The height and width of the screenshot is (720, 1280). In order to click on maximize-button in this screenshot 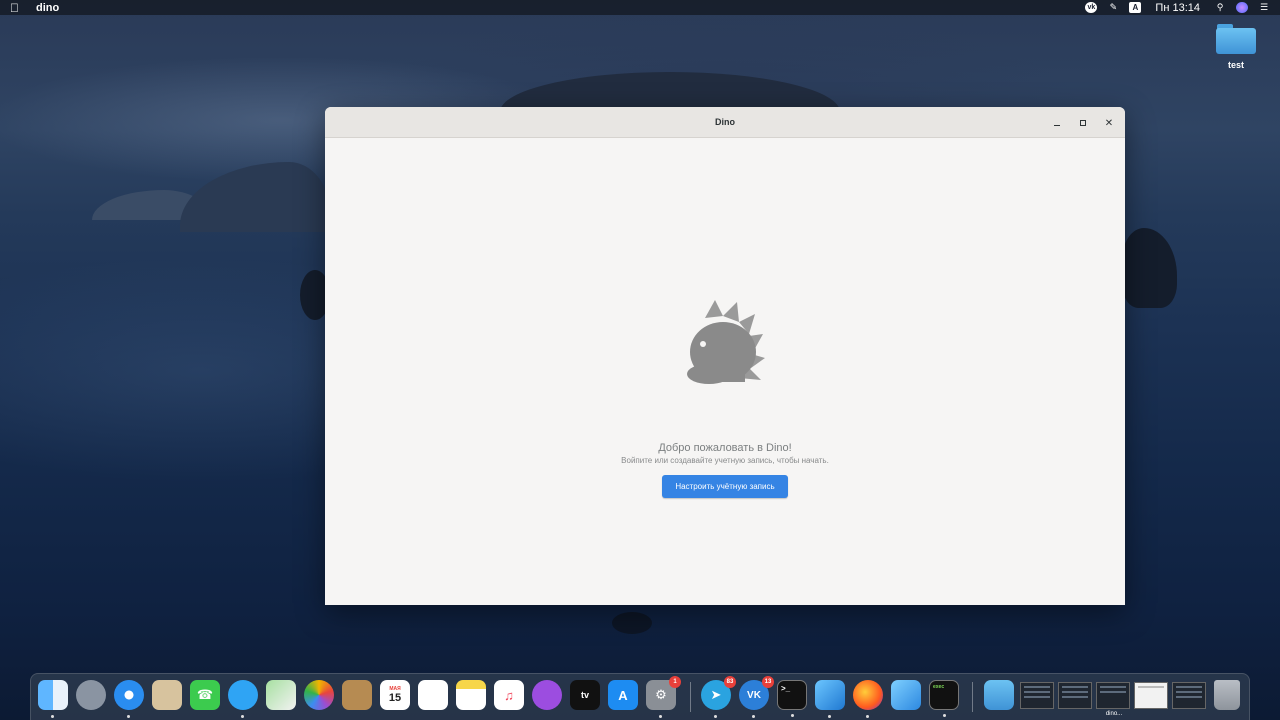, I will do `click(1083, 123)`.